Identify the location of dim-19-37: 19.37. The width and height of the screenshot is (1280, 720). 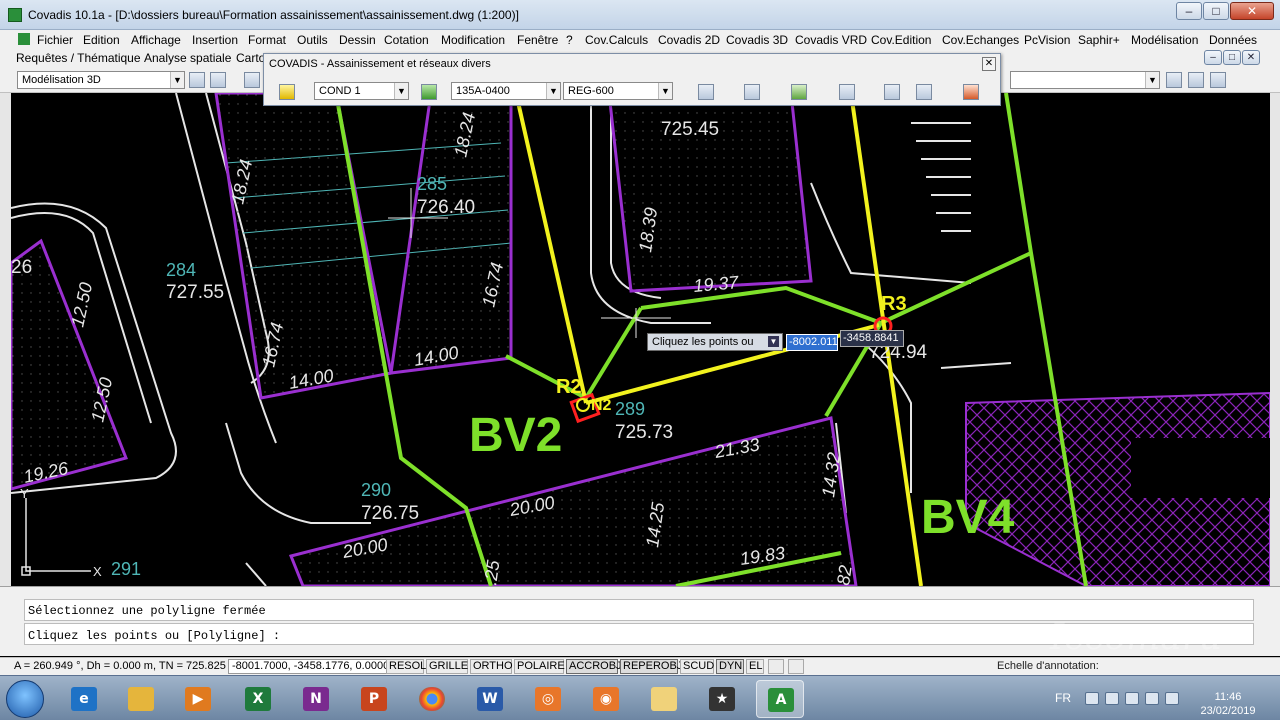
(717, 284).